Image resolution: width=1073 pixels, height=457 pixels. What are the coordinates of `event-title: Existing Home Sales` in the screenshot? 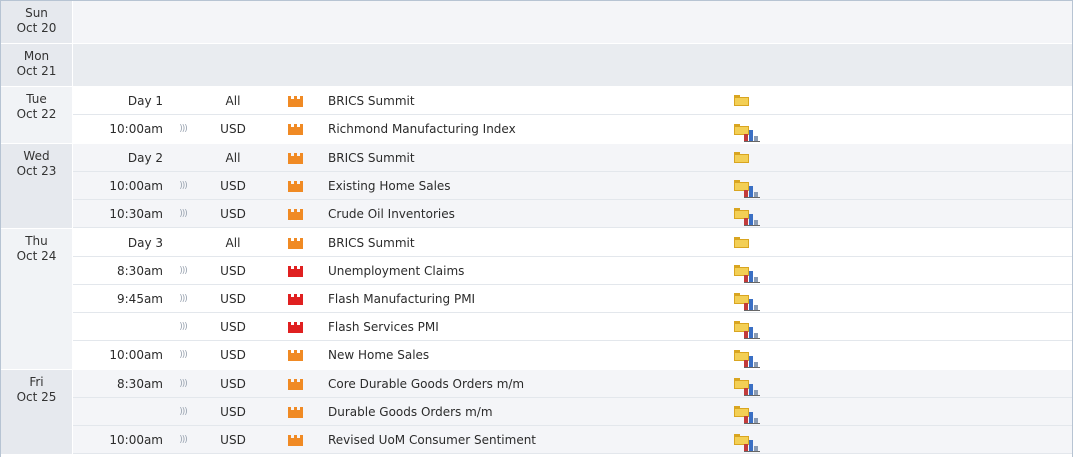 It's located at (527, 186).